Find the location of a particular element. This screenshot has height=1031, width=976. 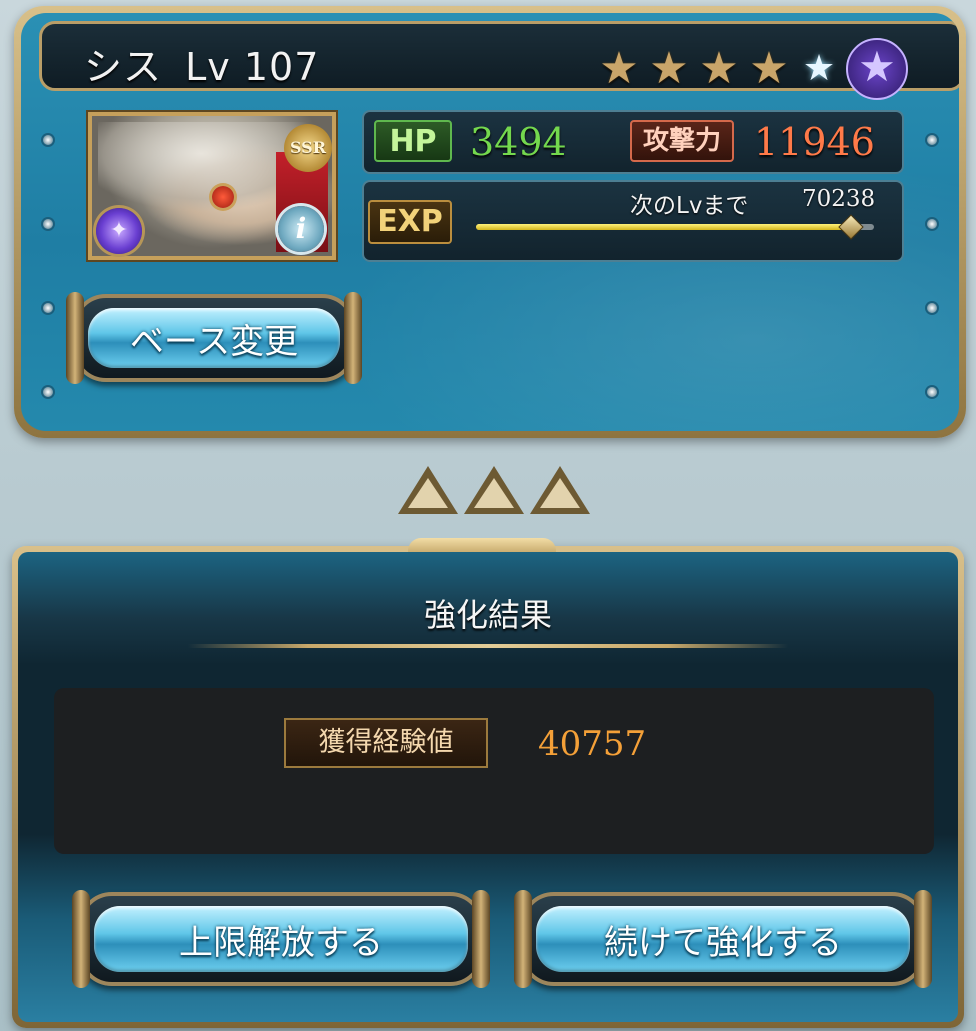

rarity-stars: ★ ★ ★ ★ ★ ★ is located at coordinates (752, 69).